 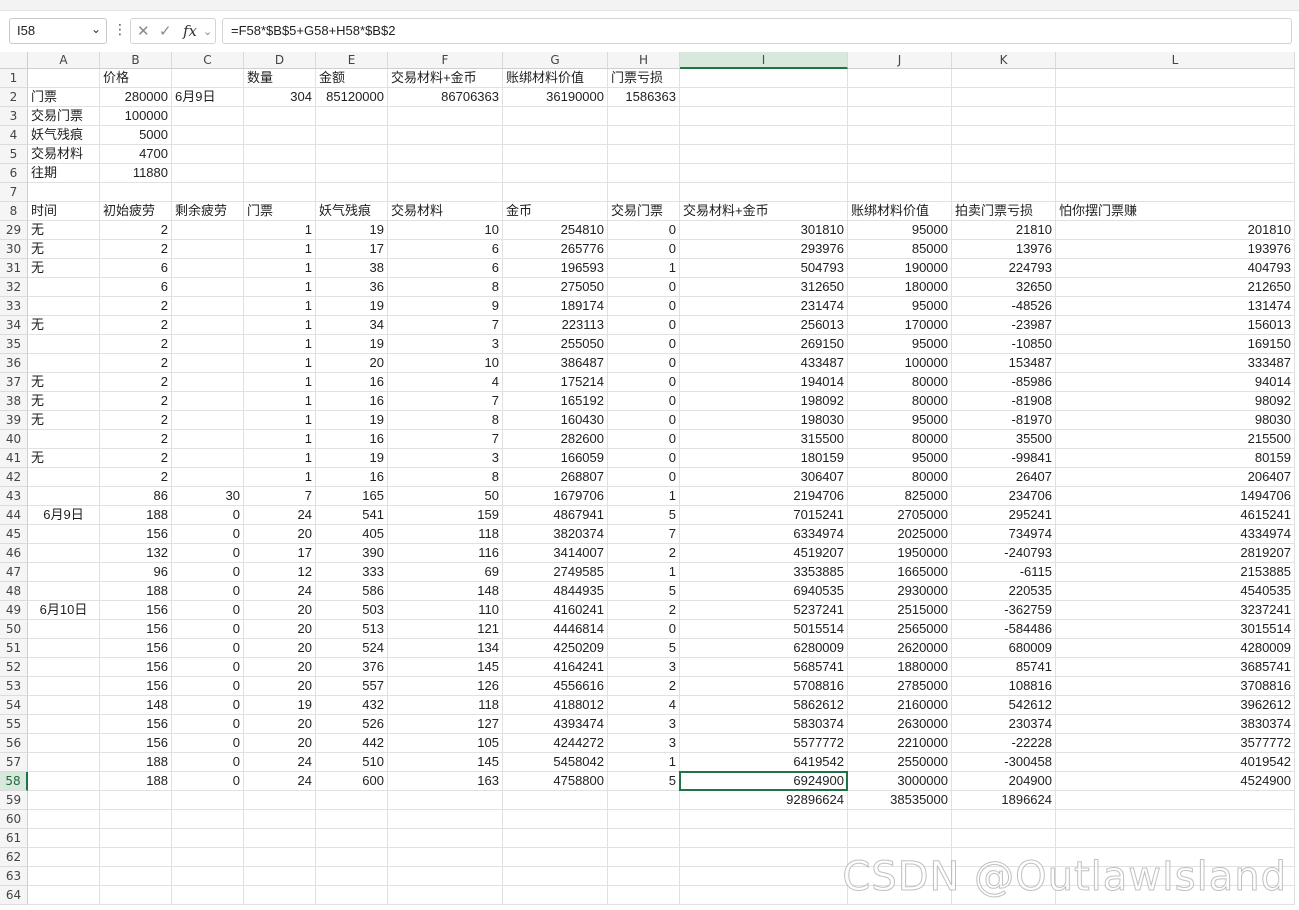 What do you see at coordinates (136, 154) in the screenshot?
I see `cell-b5: 4700` at bounding box center [136, 154].